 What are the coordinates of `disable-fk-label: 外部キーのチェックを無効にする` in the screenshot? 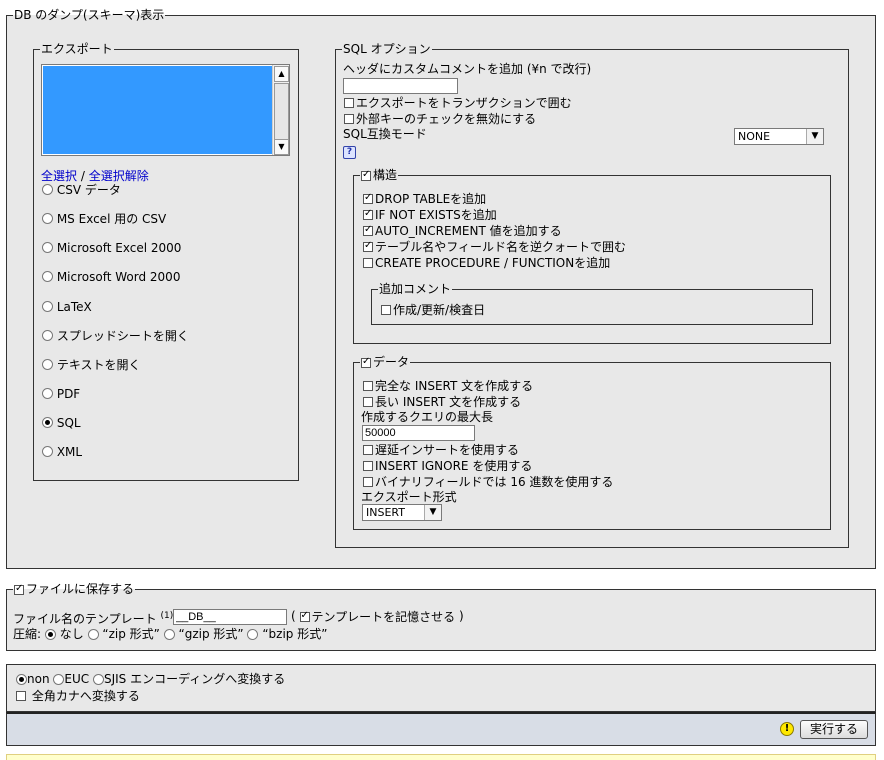 It's located at (446, 118).